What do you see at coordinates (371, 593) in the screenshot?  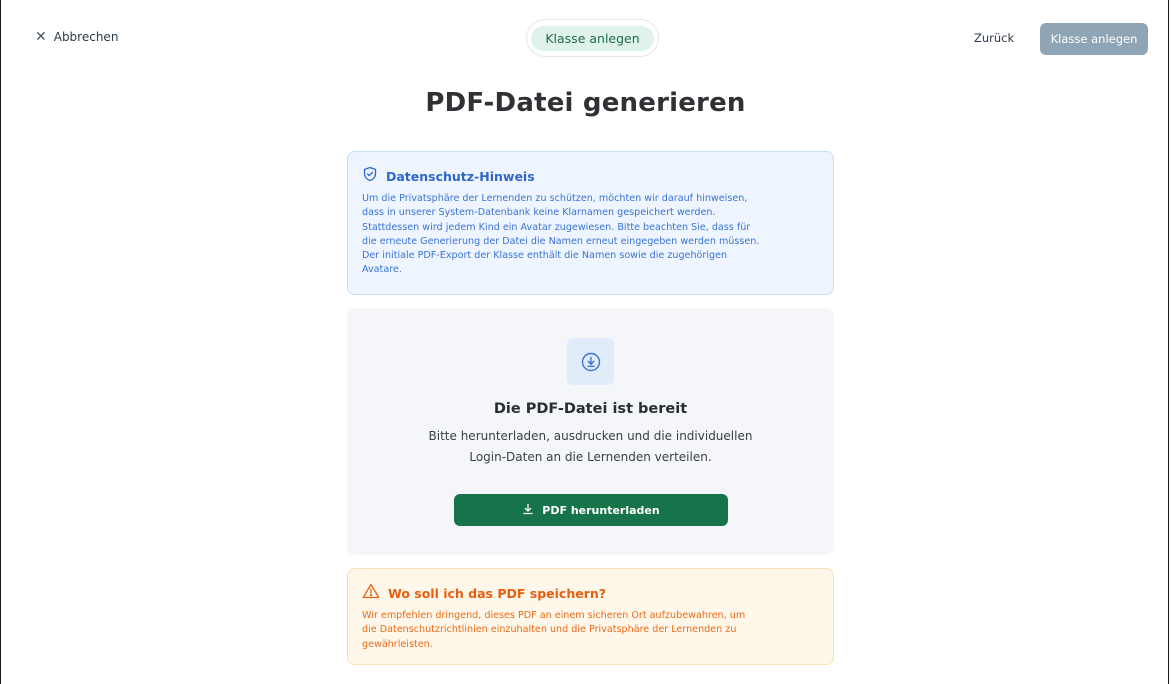 I see `warning-triangle-icon` at bounding box center [371, 593].